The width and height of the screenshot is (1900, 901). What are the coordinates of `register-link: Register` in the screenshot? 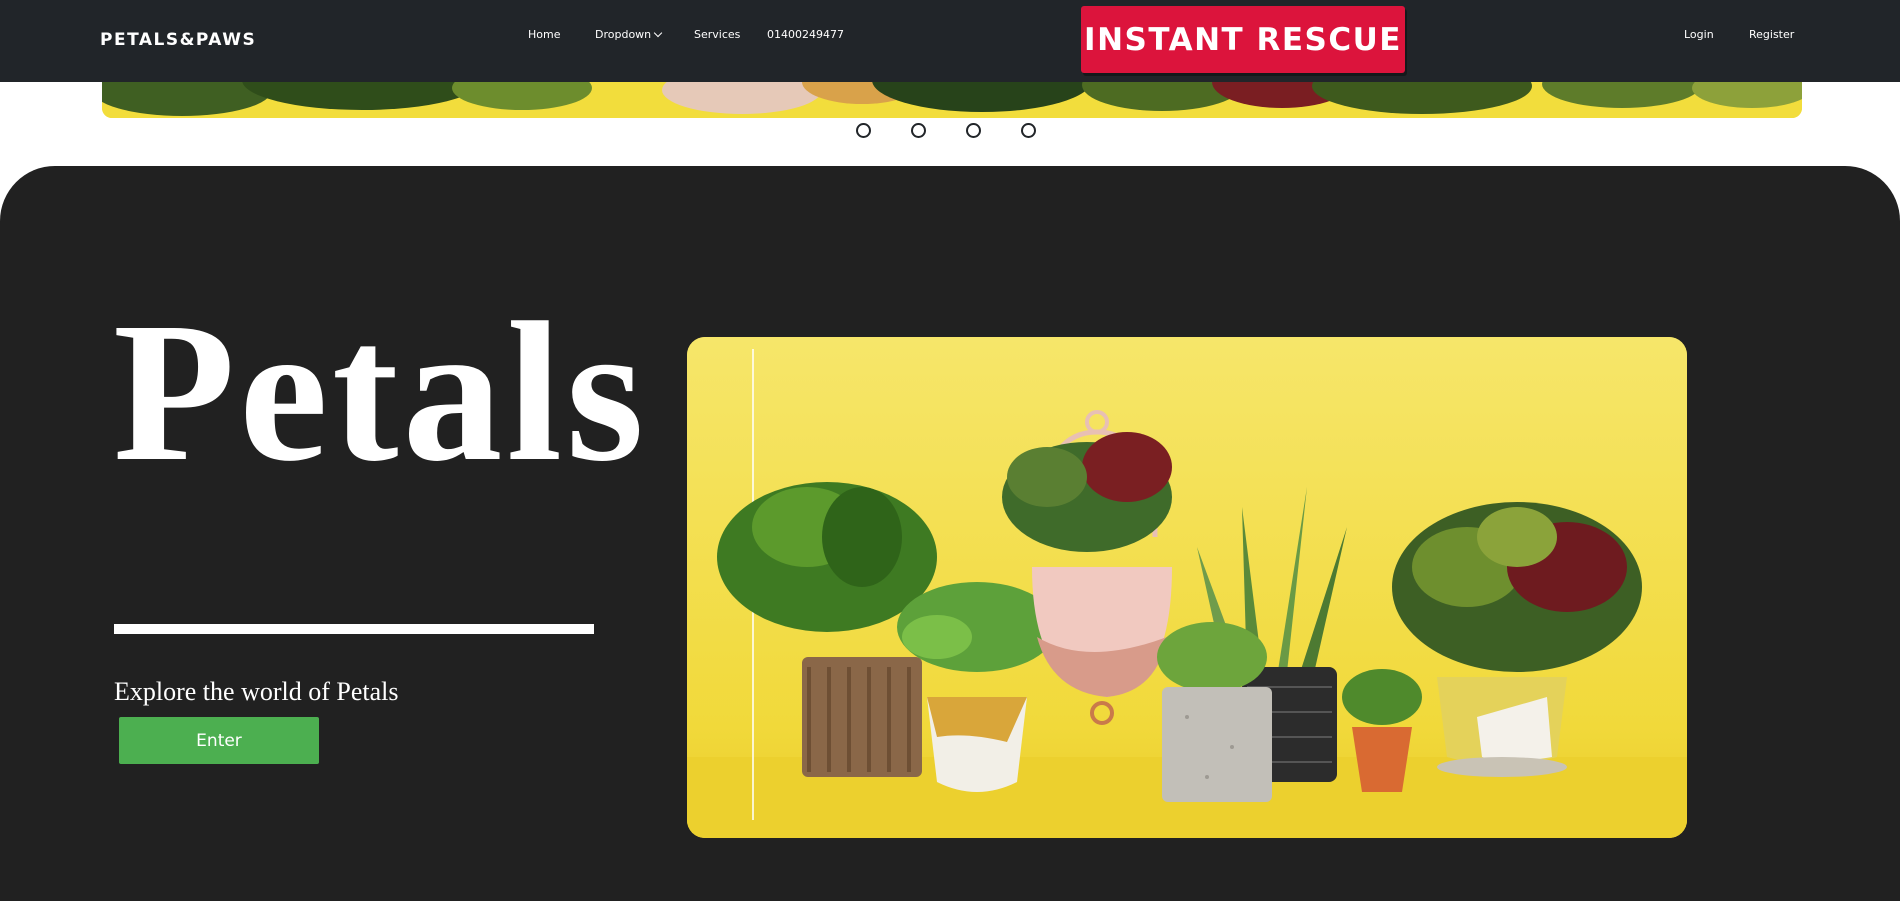 It's located at (1771, 34).